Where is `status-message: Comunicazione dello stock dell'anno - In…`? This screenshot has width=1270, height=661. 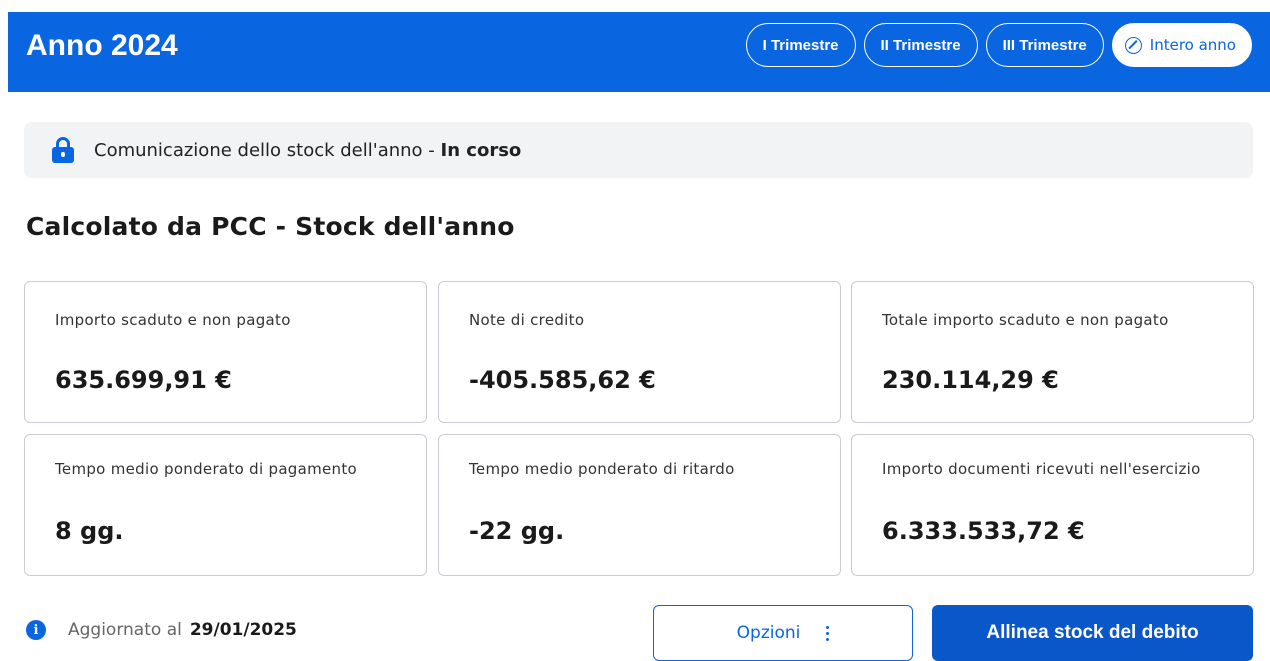 status-message: Comunicazione dello stock dell'anno - In… is located at coordinates (307, 150).